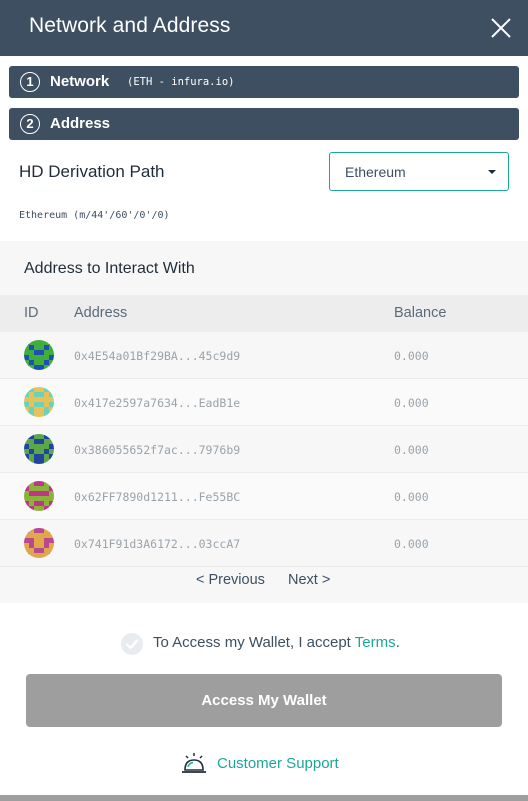  What do you see at coordinates (264, 496) in the screenshot?
I see `table-row: 0x62FF7890d1211...Fe55BC 0.000` at bounding box center [264, 496].